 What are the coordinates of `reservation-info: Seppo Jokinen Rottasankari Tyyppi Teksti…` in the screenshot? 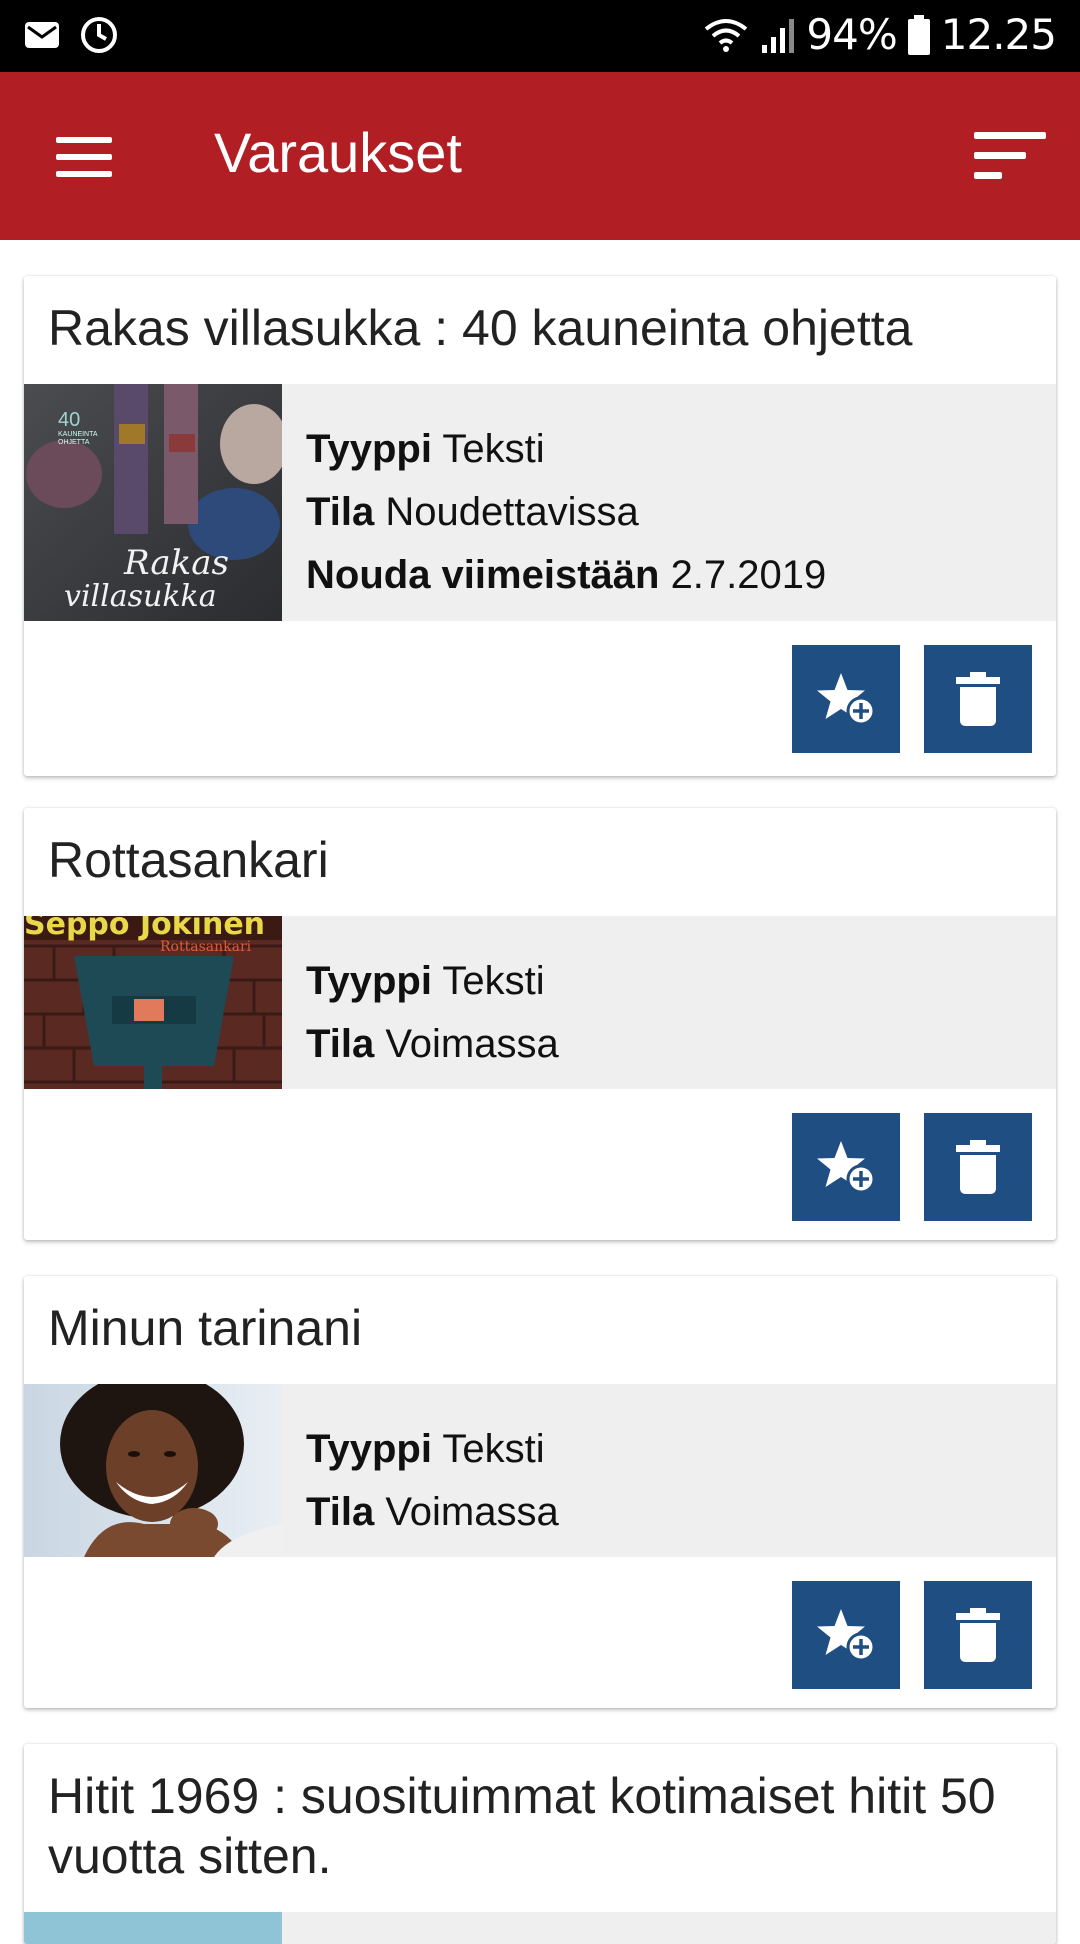 It's located at (540, 1002).